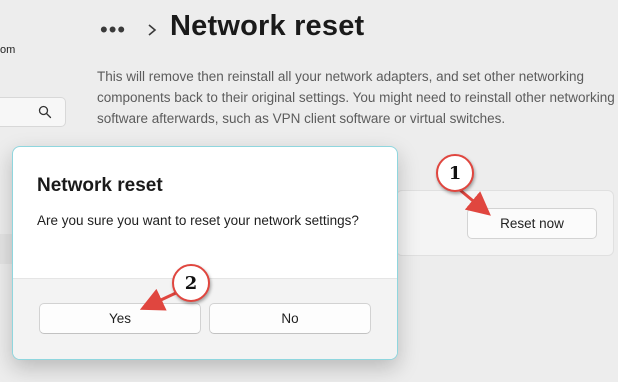 The image size is (618, 382). I want to click on page-title: Network reset, so click(267, 26).